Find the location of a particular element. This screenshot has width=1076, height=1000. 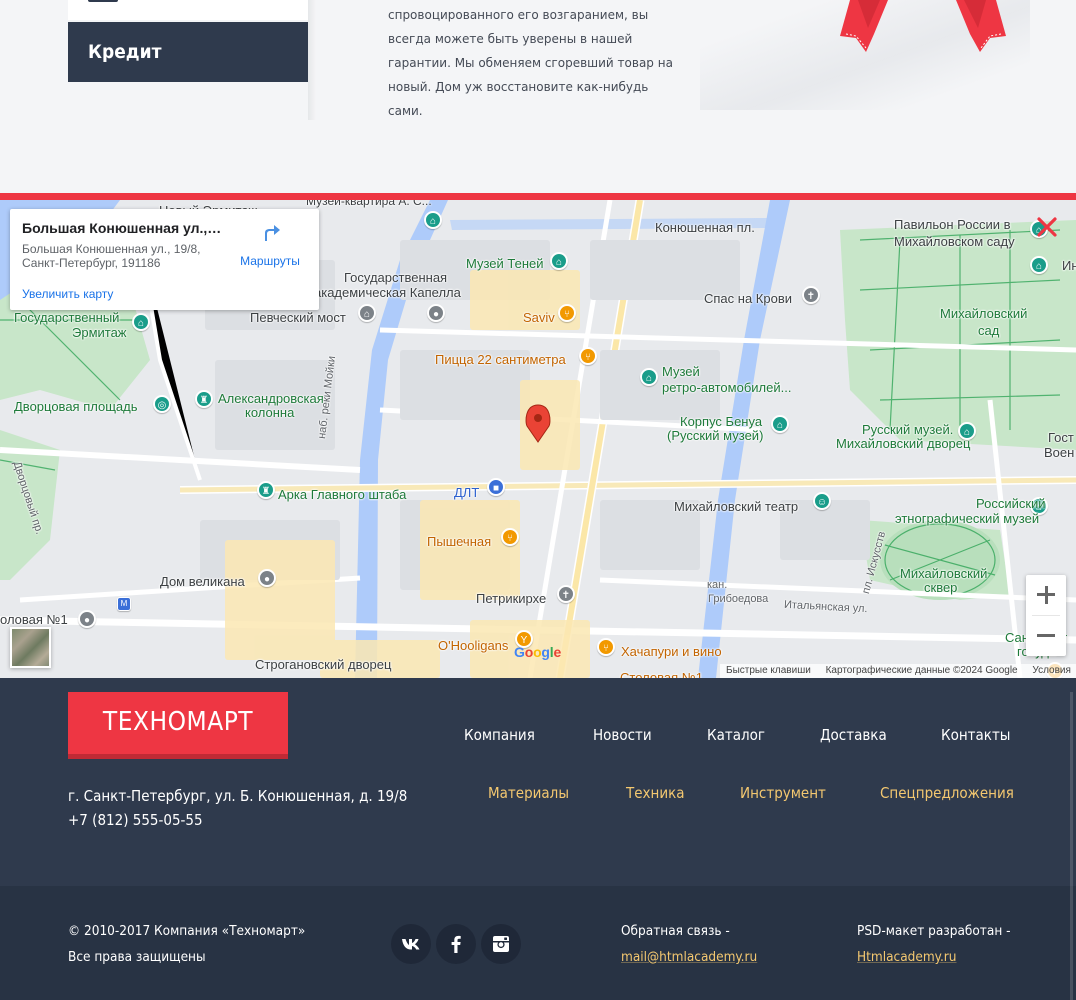

vk-icon is located at coordinates (411, 944).